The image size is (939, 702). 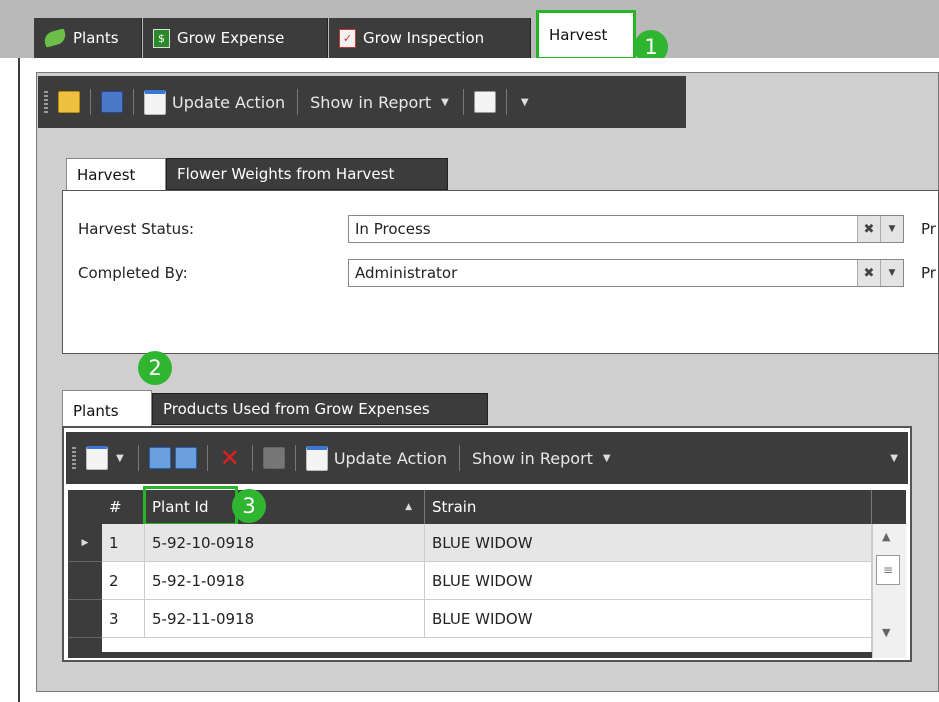 What do you see at coordinates (390, 458) in the screenshot?
I see `grid-update-action-button: Update Action` at bounding box center [390, 458].